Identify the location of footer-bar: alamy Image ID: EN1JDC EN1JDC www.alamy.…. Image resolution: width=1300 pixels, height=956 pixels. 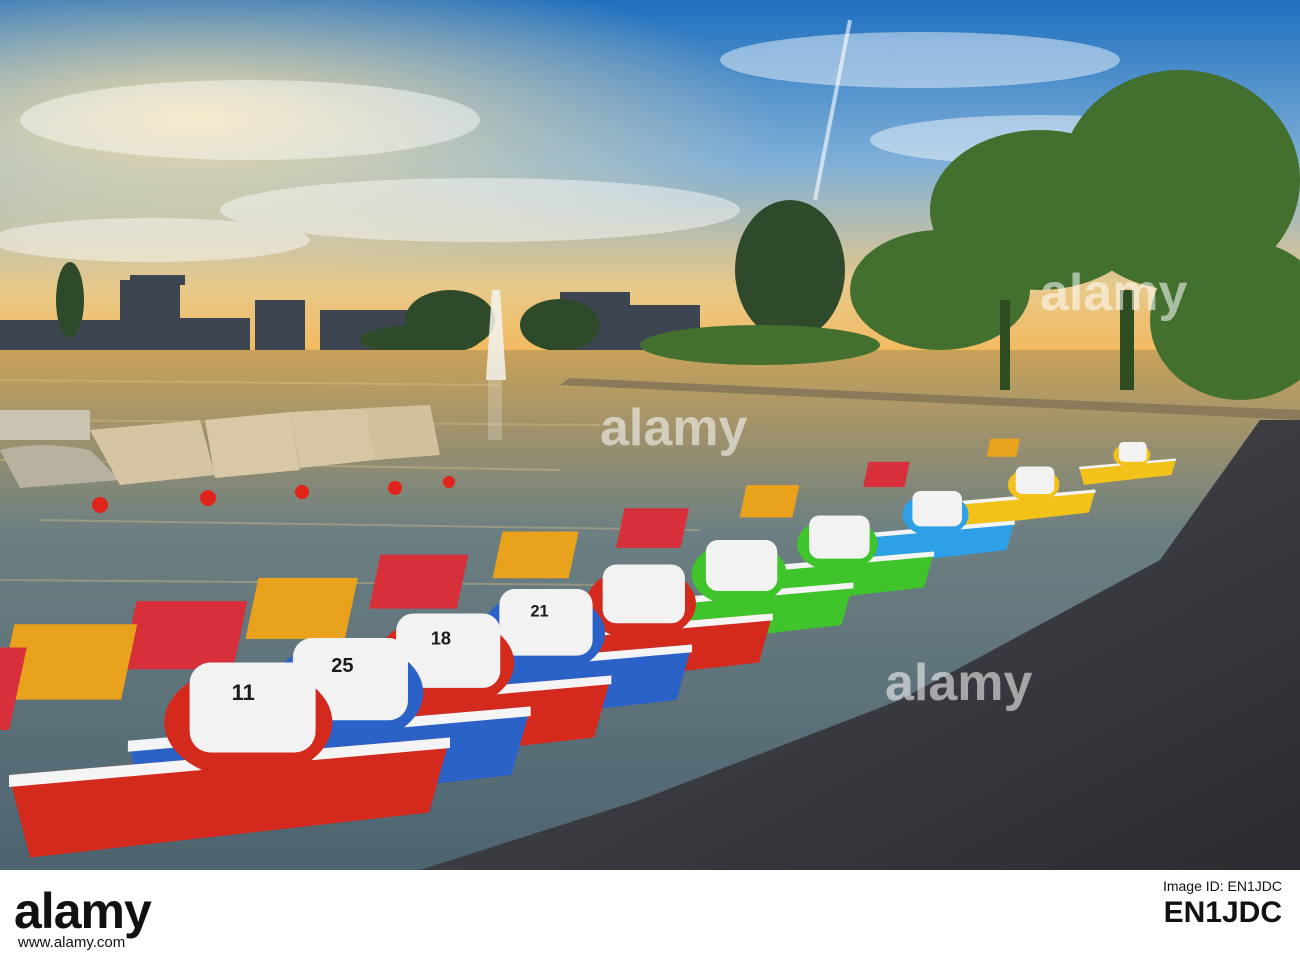
(650, 913).